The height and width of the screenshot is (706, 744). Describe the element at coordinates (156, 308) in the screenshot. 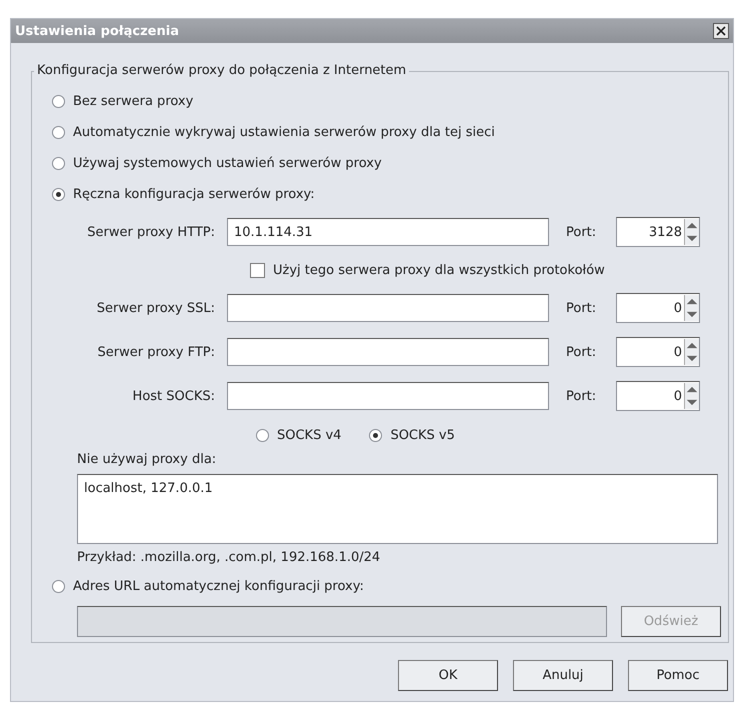

I see `field-label: Serwer proxy SSL:` at that location.